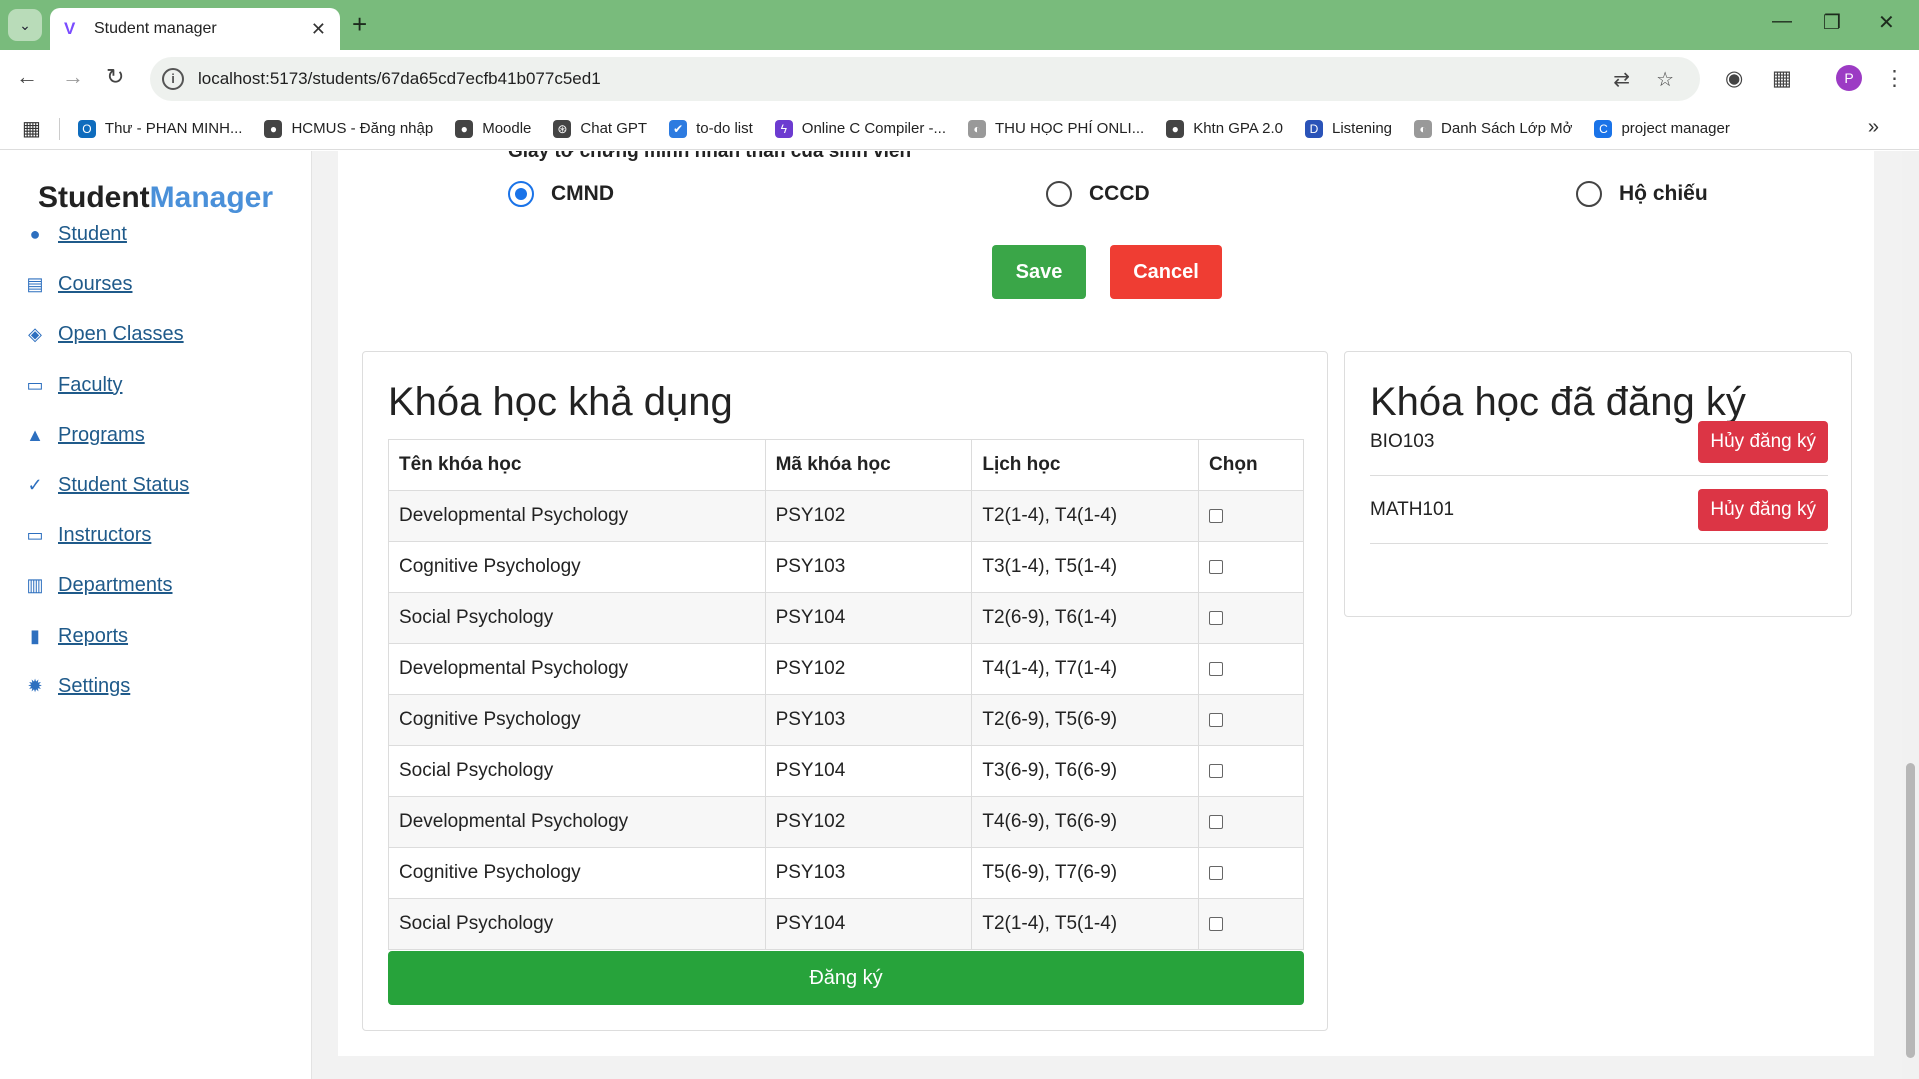 The image size is (1919, 1079). What do you see at coordinates (1873, 127) in the screenshot?
I see `more-bookmarks-icon: »` at bounding box center [1873, 127].